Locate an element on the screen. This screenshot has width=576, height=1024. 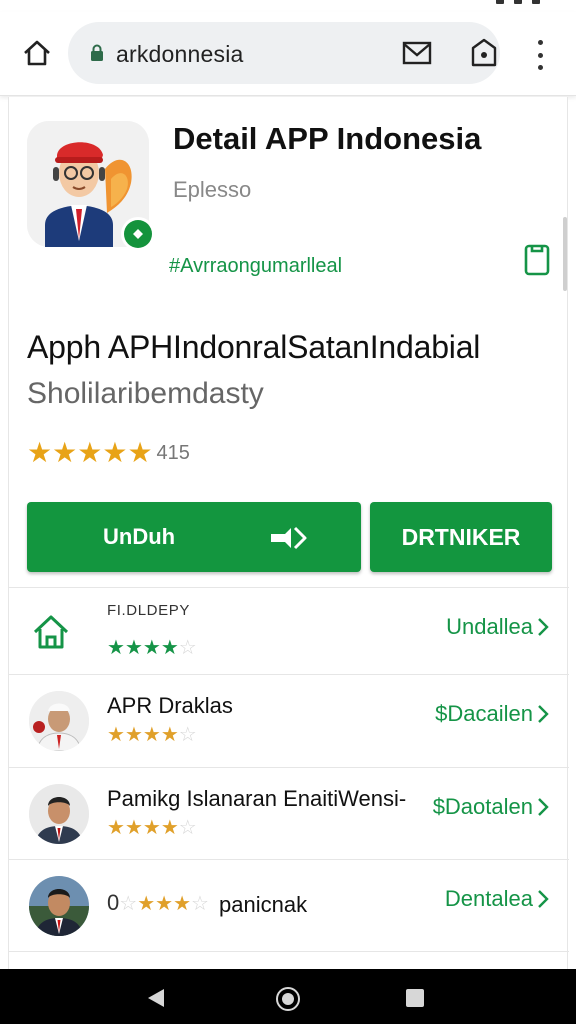
battery-icon is located at coordinates (536, 2).